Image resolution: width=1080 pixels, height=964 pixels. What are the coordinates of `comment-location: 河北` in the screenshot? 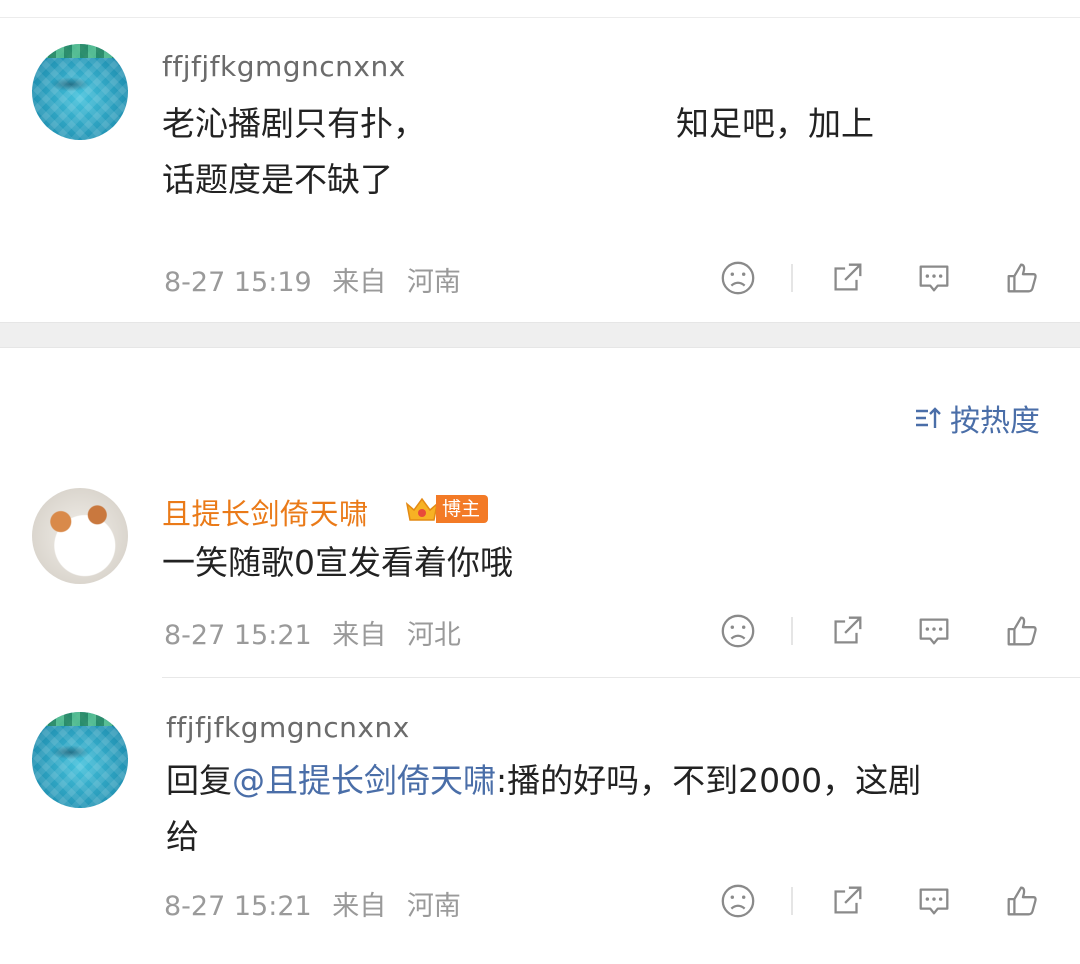 It's located at (433, 635).